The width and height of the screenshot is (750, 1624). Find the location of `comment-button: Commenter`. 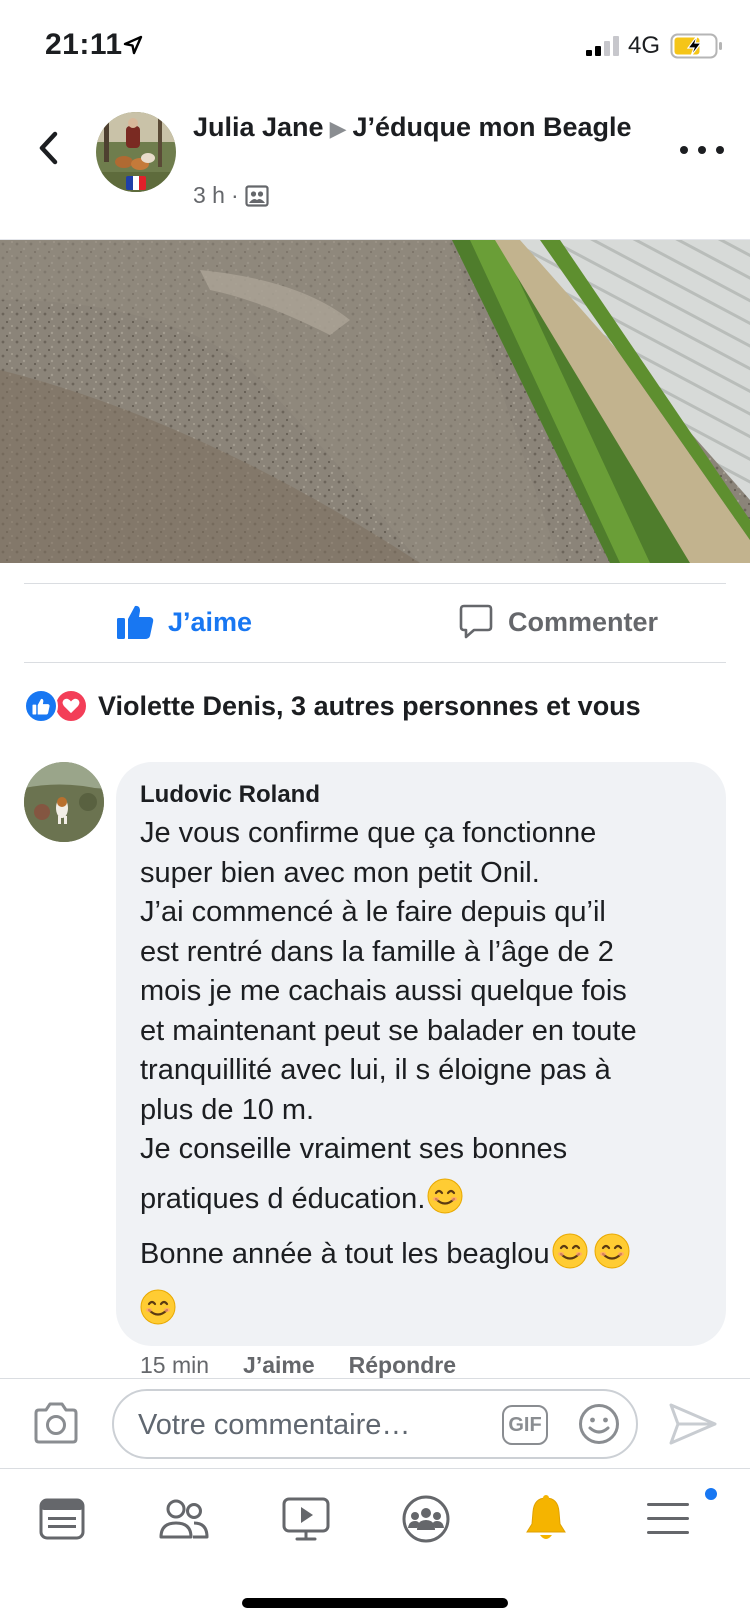

comment-button: Commenter is located at coordinates (558, 622).